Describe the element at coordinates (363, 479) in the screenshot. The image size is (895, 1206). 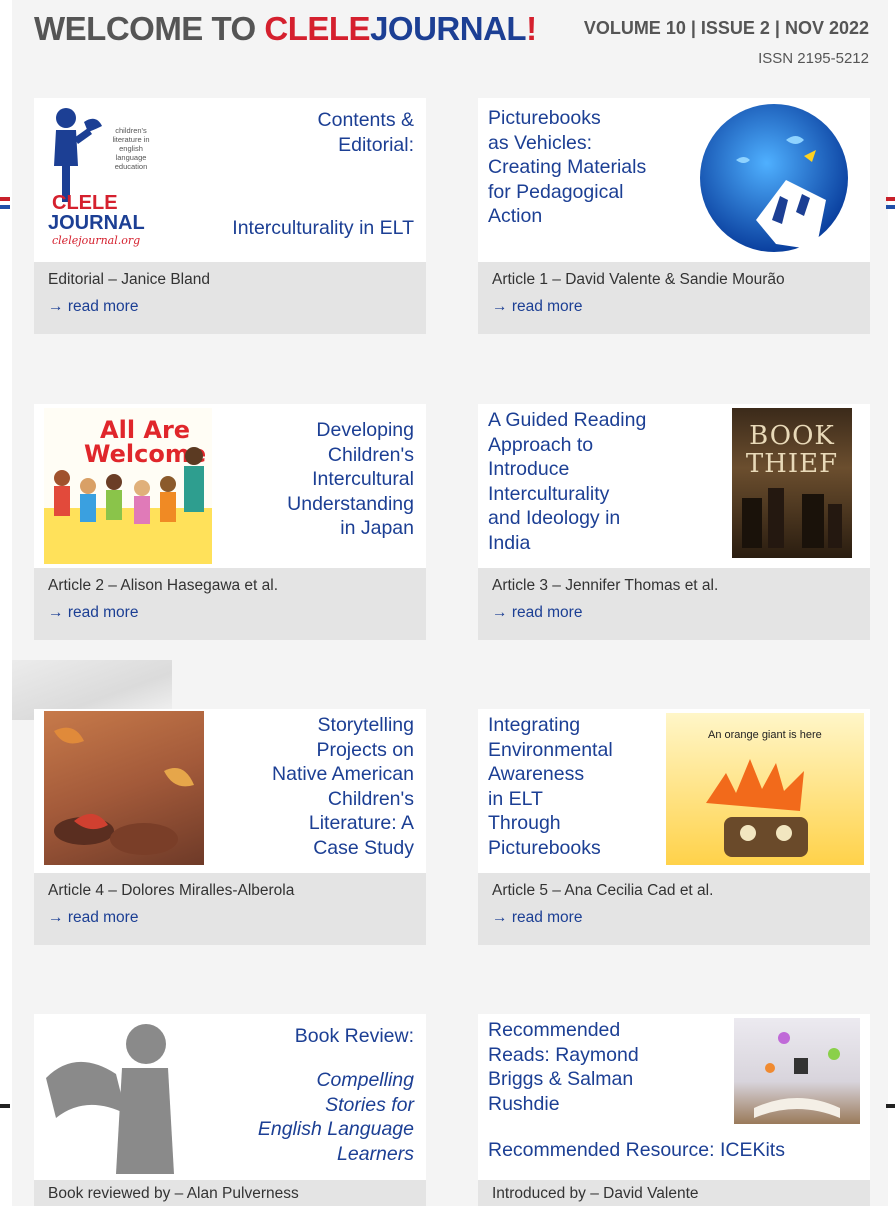
I see `title-line: Intercultural` at that location.